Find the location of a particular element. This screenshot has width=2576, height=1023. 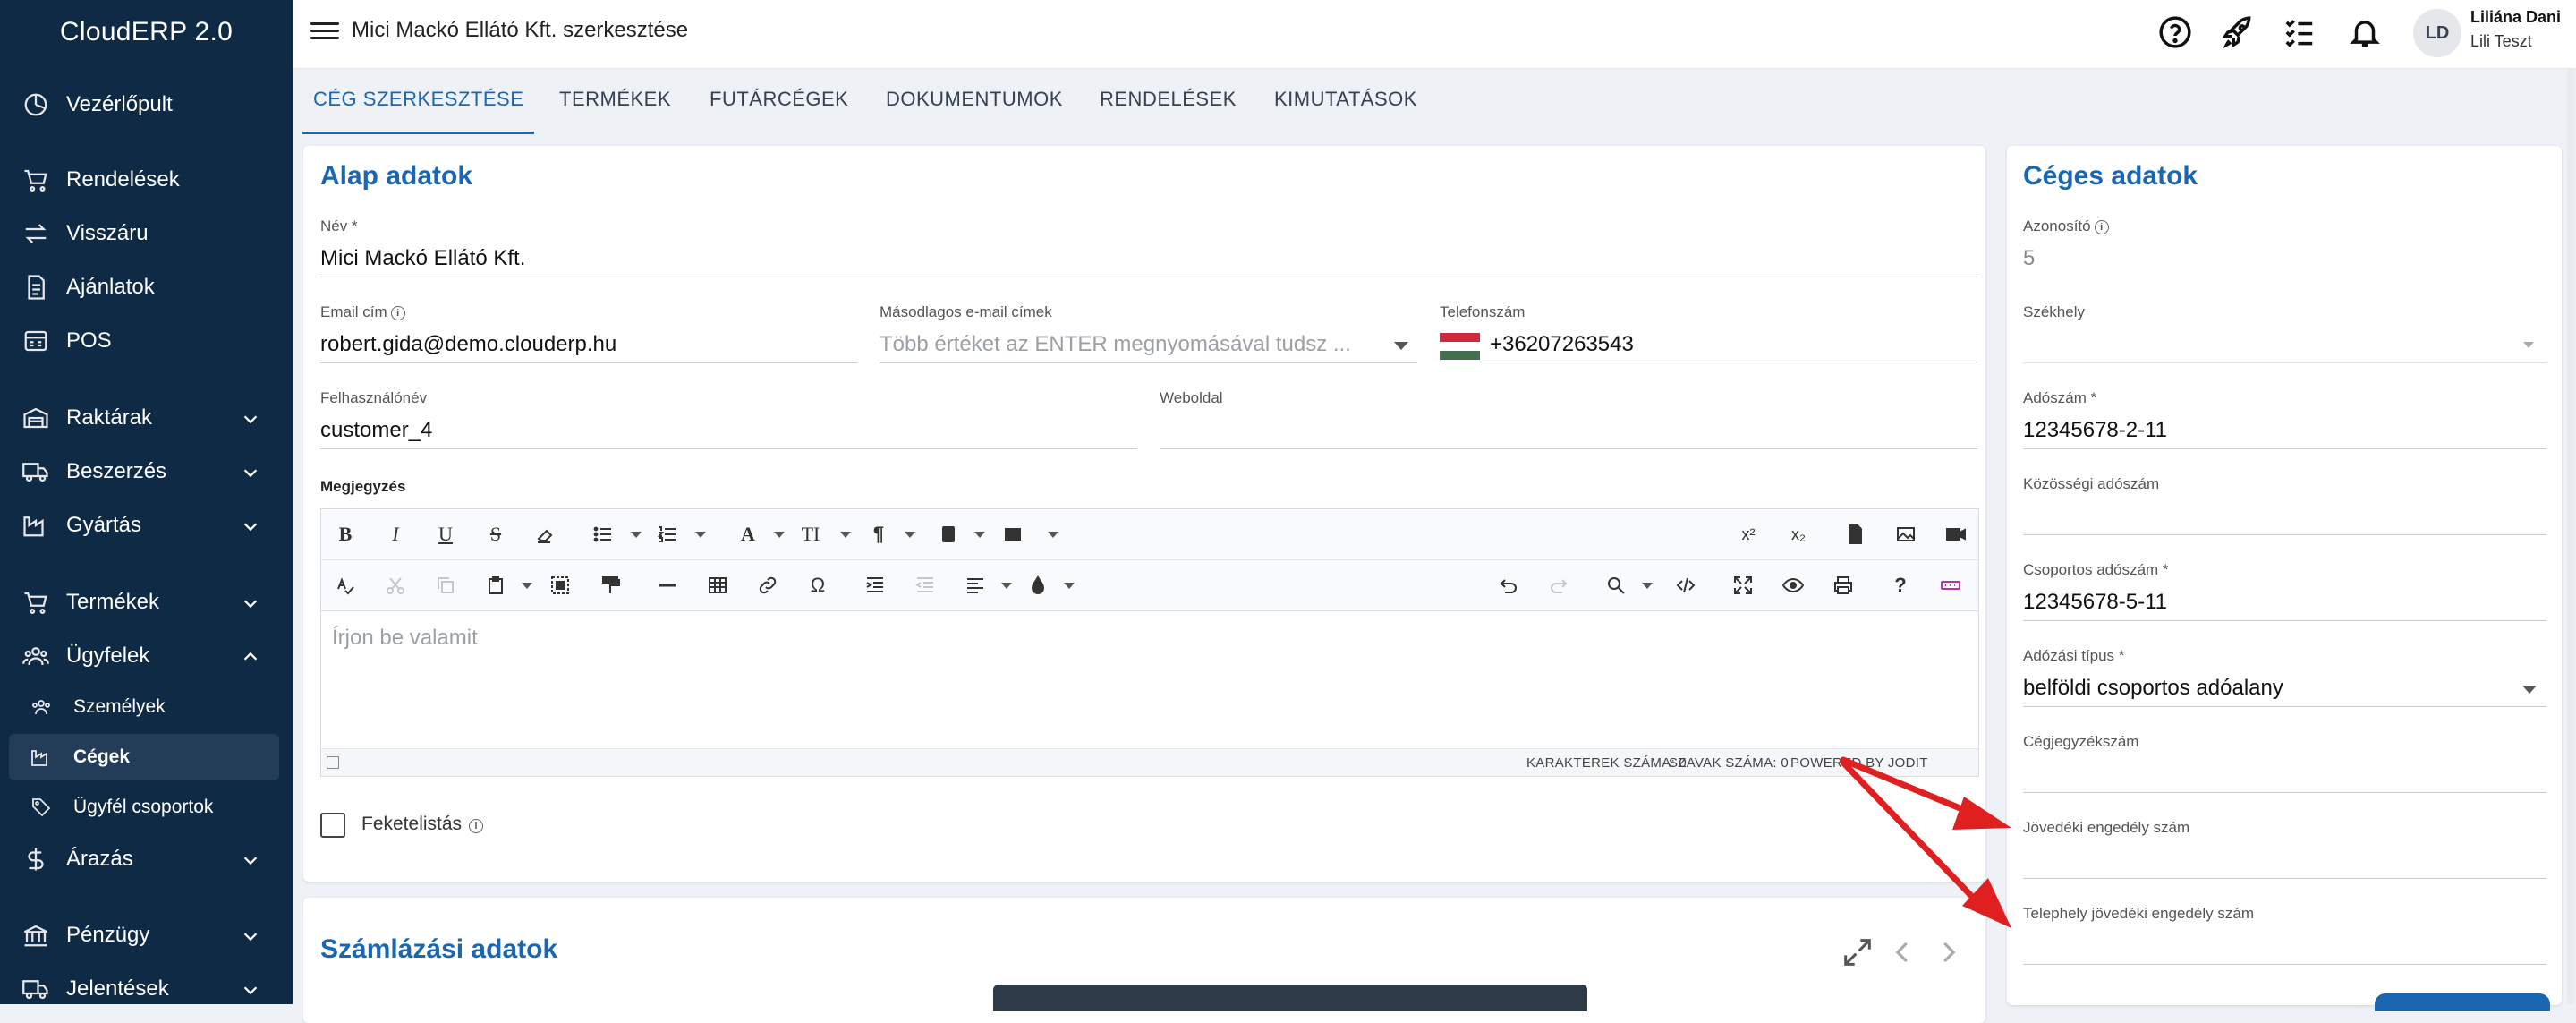

tab-reports: KIMUTATÁSOK is located at coordinates (1345, 100).